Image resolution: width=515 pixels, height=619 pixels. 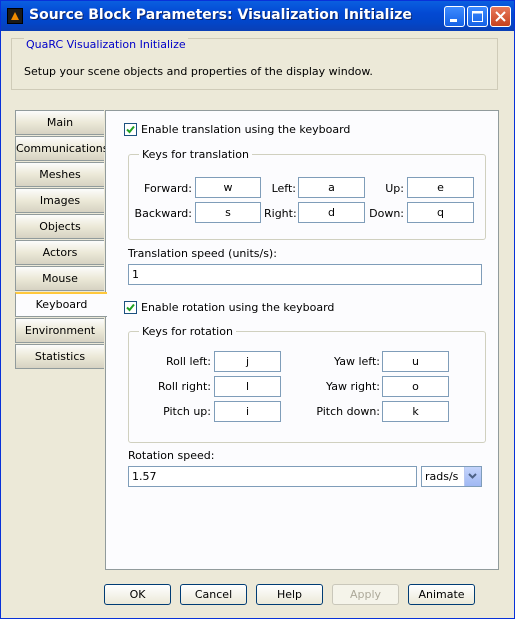 I want to click on tab-mouse: Mouse, so click(x=59, y=278).